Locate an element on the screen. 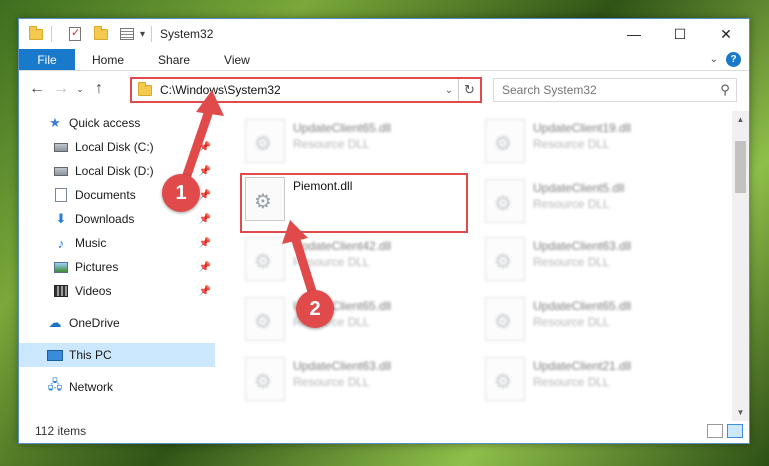 Image resolution: width=769 pixels, height=466 pixels. vertical-scrollbar: ▲ ▼ is located at coordinates (740, 266).